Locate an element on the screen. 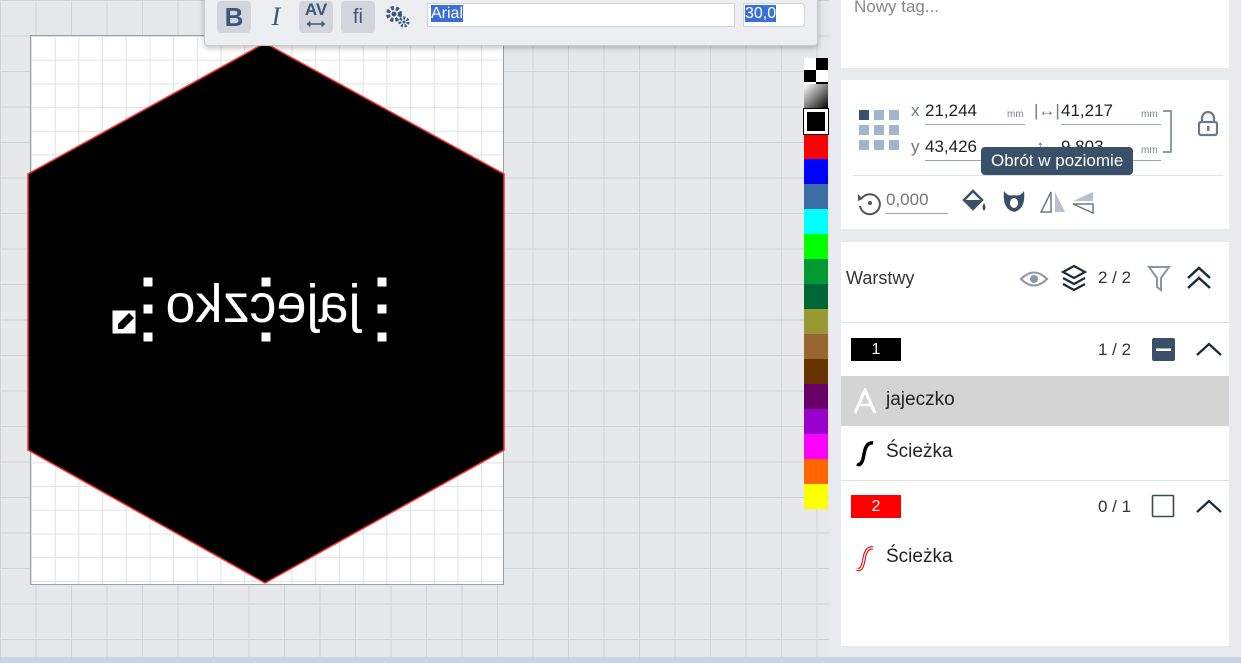 This screenshot has height=663, width=1241. layer-item-label: jajeczko is located at coordinates (920, 399).